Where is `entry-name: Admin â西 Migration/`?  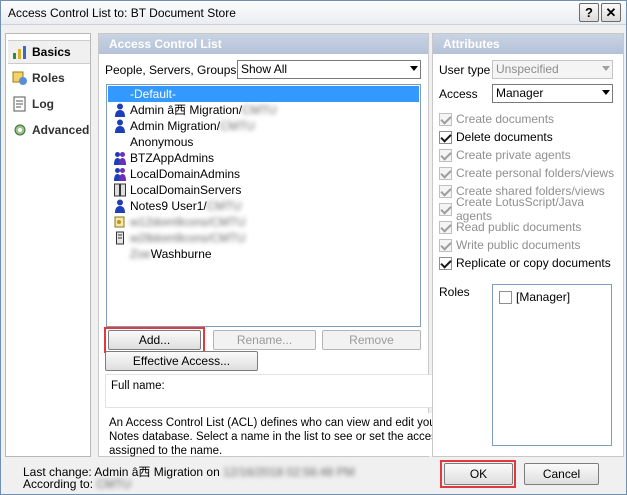 entry-name: Admin â西 Migration/ is located at coordinates (186, 110).